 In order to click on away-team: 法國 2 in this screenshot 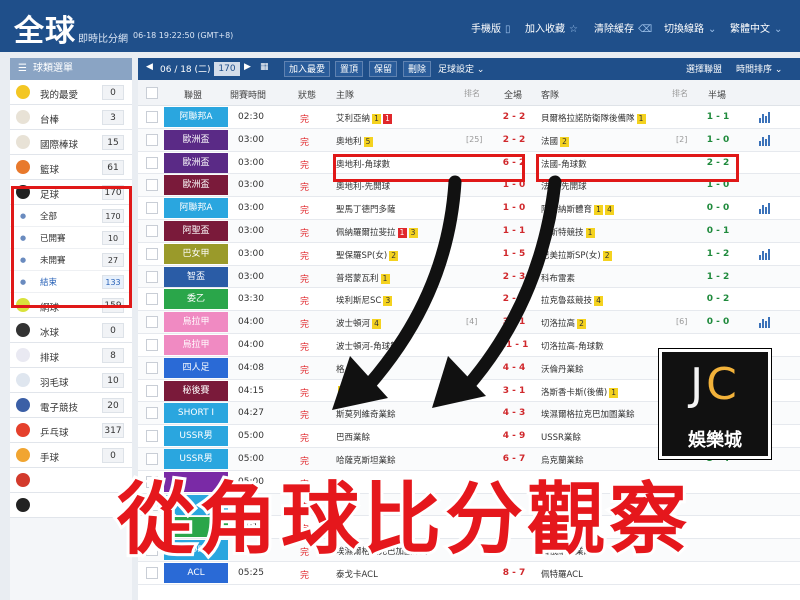, I will do `click(555, 141)`.